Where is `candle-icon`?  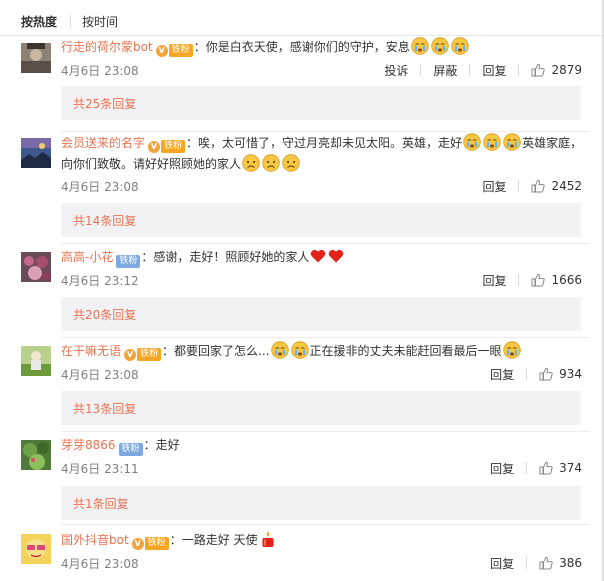
candle-icon is located at coordinates (268, 539).